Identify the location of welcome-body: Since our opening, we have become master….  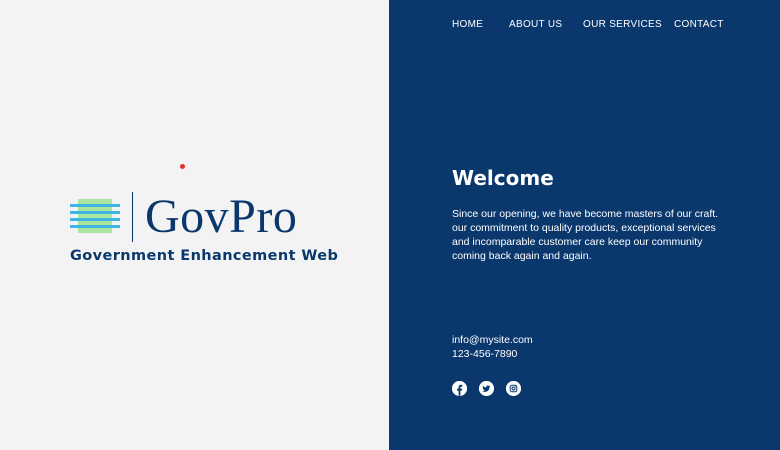
(585, 235).